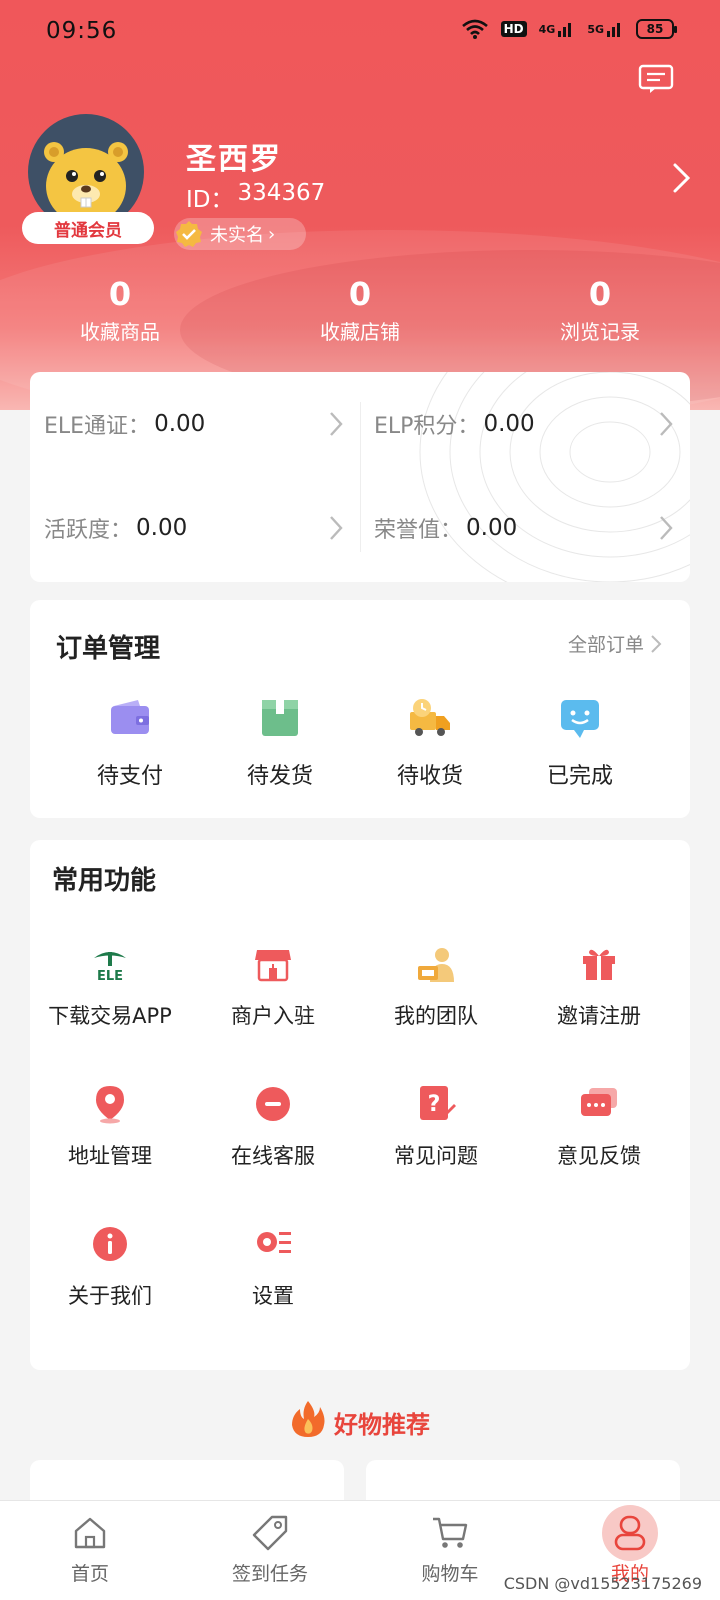 This screenshot has width=720, height=1600. What do you see at coordinates (605, 645) in the screenshot?
I see `all-orders-label: 全部订单` at bounding box center [605, 645].